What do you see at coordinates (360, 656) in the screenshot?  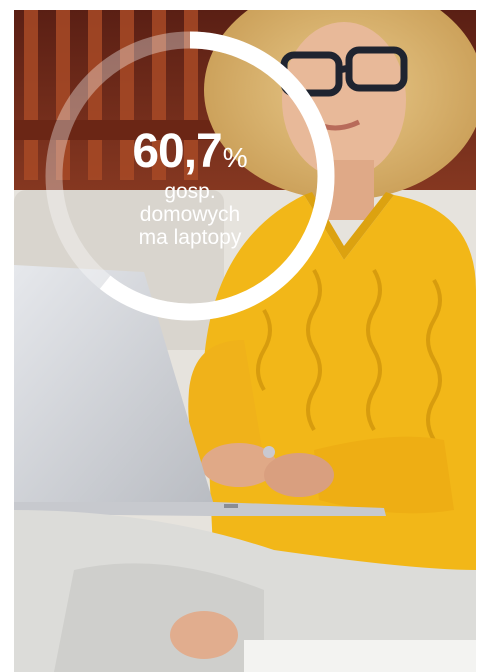 I see `blanket` at bounding box center [360, 656].